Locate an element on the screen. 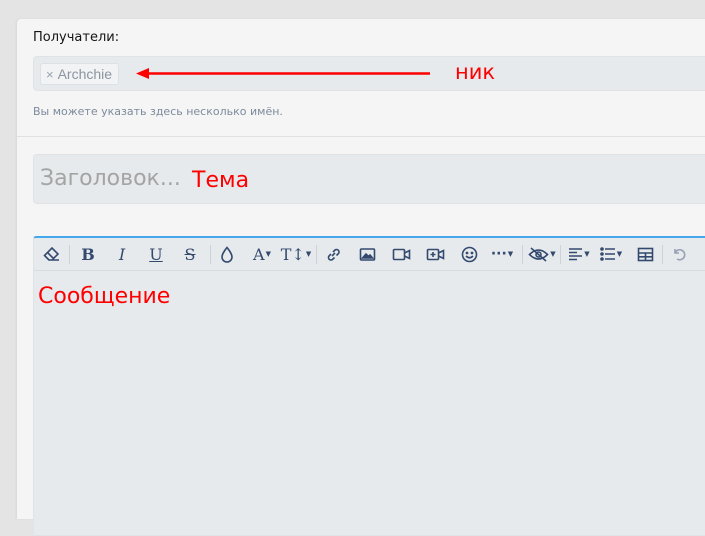 The height and width of the screenshot is (536, 705). annotation-nick: ник is located at coordinates (475, 72).